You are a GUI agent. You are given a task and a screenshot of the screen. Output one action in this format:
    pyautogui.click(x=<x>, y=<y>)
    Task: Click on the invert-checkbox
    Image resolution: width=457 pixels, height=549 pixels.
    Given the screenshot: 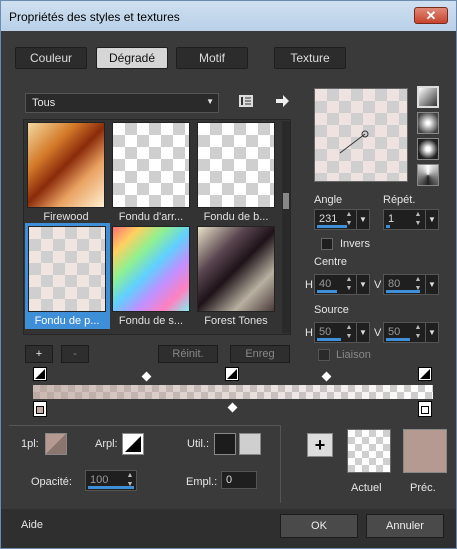 What is the action you would take?
    pyautogui.click(x=327, y=244)
    